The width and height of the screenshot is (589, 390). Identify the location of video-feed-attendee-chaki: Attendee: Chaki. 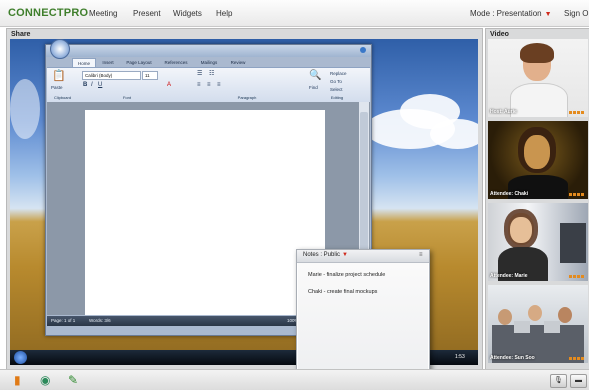
(538, 160).